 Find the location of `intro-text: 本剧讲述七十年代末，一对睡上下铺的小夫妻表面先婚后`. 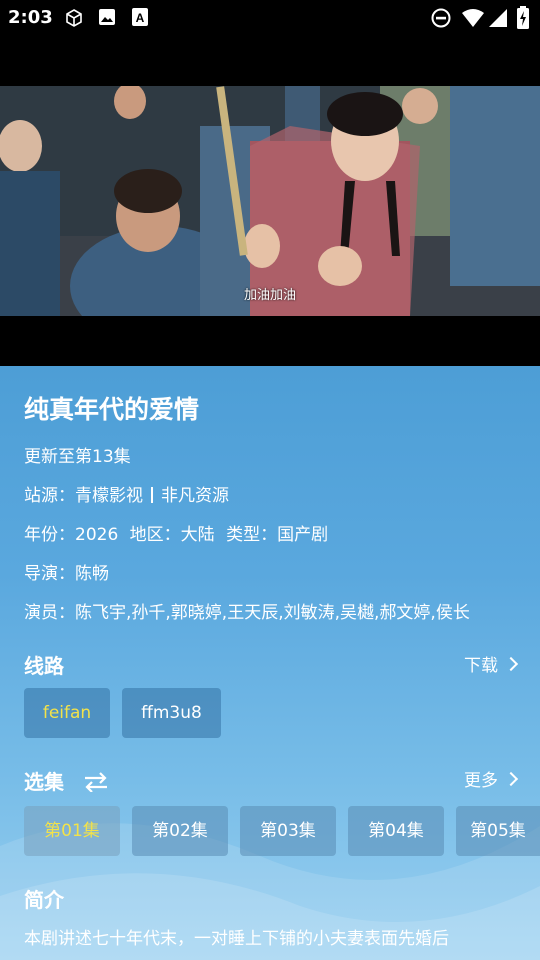

intro-text: 本剧讲述七十年代末，一对睡上下铺的小夫妻表面先婚后 is located at coordinates (236, 939).